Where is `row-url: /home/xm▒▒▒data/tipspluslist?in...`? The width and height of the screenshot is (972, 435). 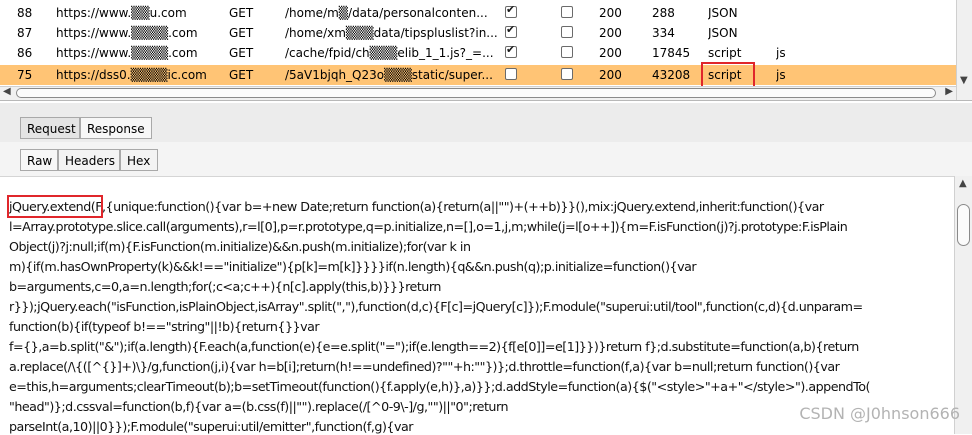
row-url: /home/xm▒▒▒data/tipspluslist?in... is located at coordinates (391, 33).